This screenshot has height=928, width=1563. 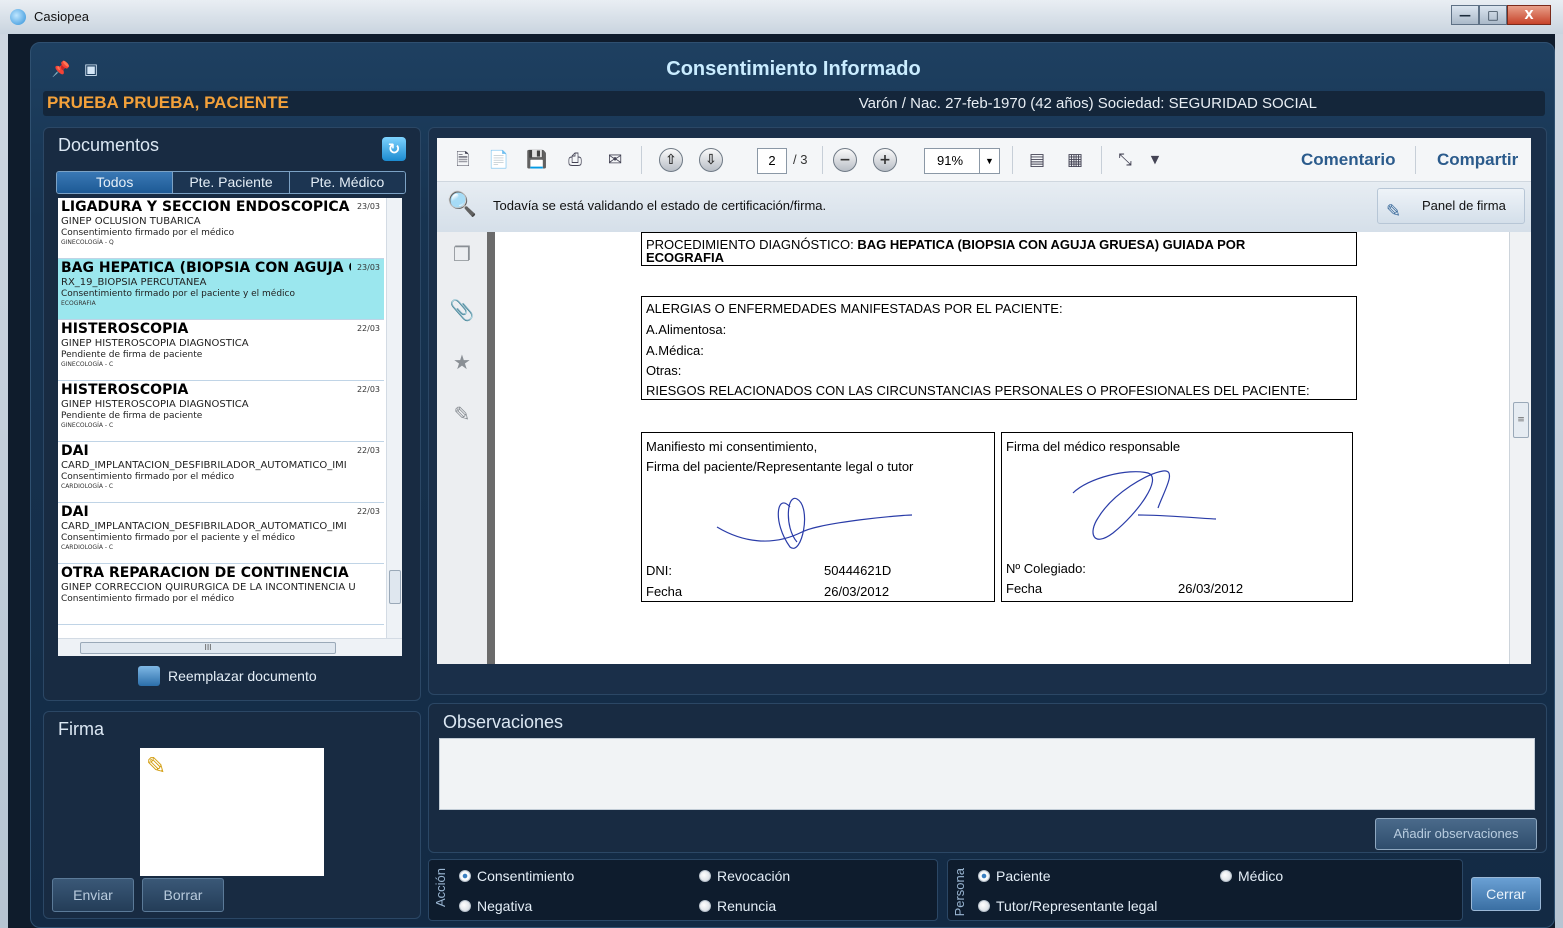 What do you see at coordinates (394, 149) in the screenshot?
I see `refresh-icon: ↻` at bounding box center [394, 149].